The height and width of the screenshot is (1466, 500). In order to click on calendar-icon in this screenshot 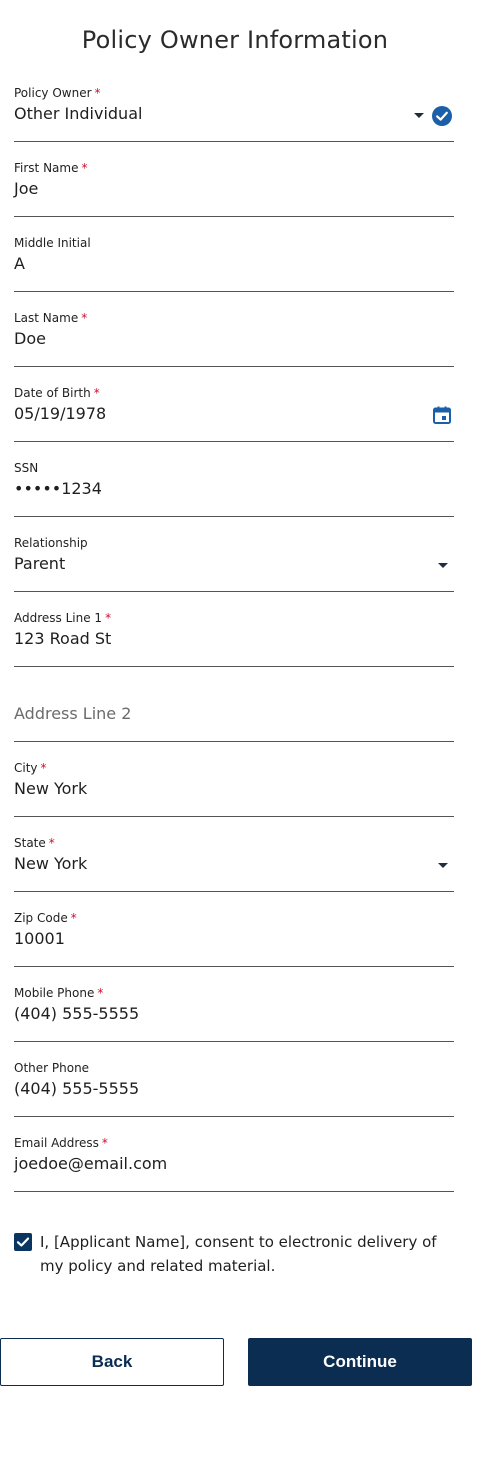, I will do `click(442, 415)`.